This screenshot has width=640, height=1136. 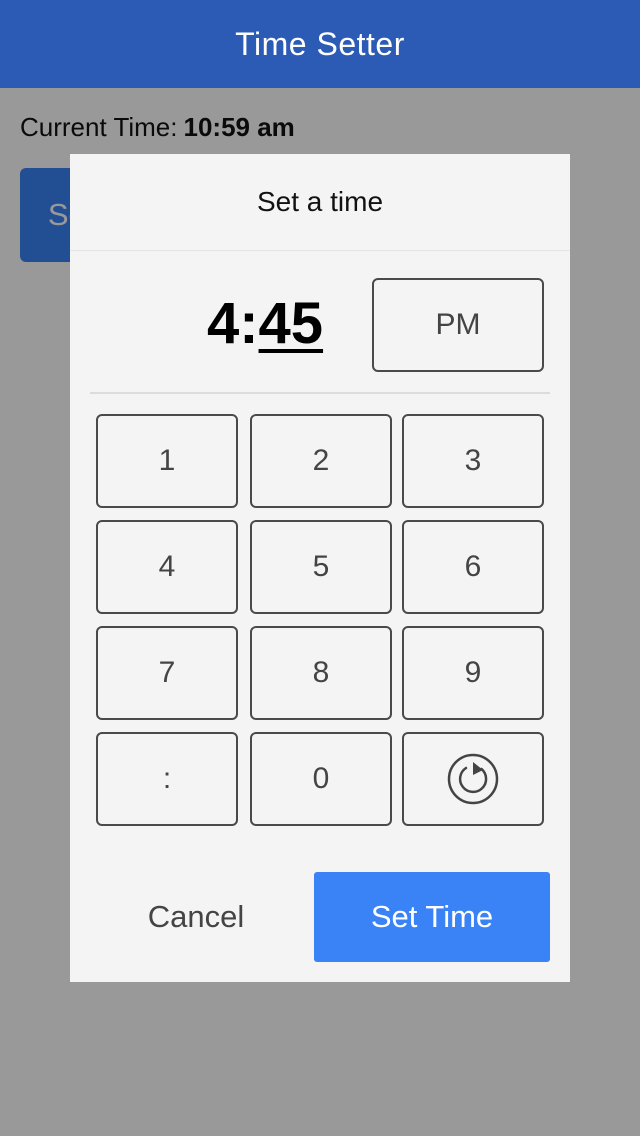 What do you see at coordinates (167, 673) in the screenshot?
I see `key-7: 7` at bounding box center [167, 673].